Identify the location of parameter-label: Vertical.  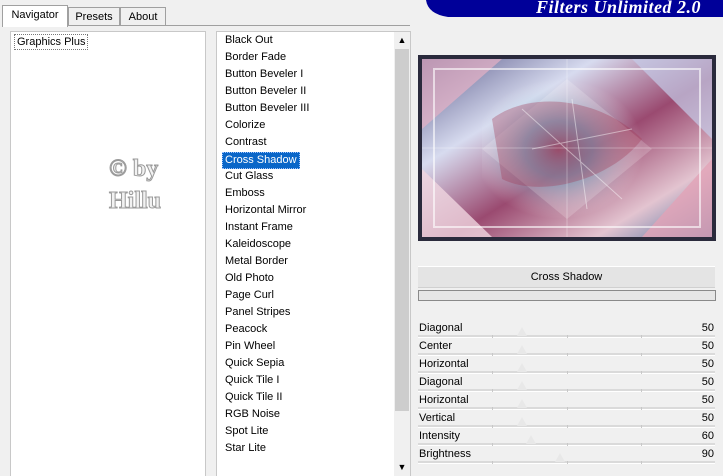
(437, 418).